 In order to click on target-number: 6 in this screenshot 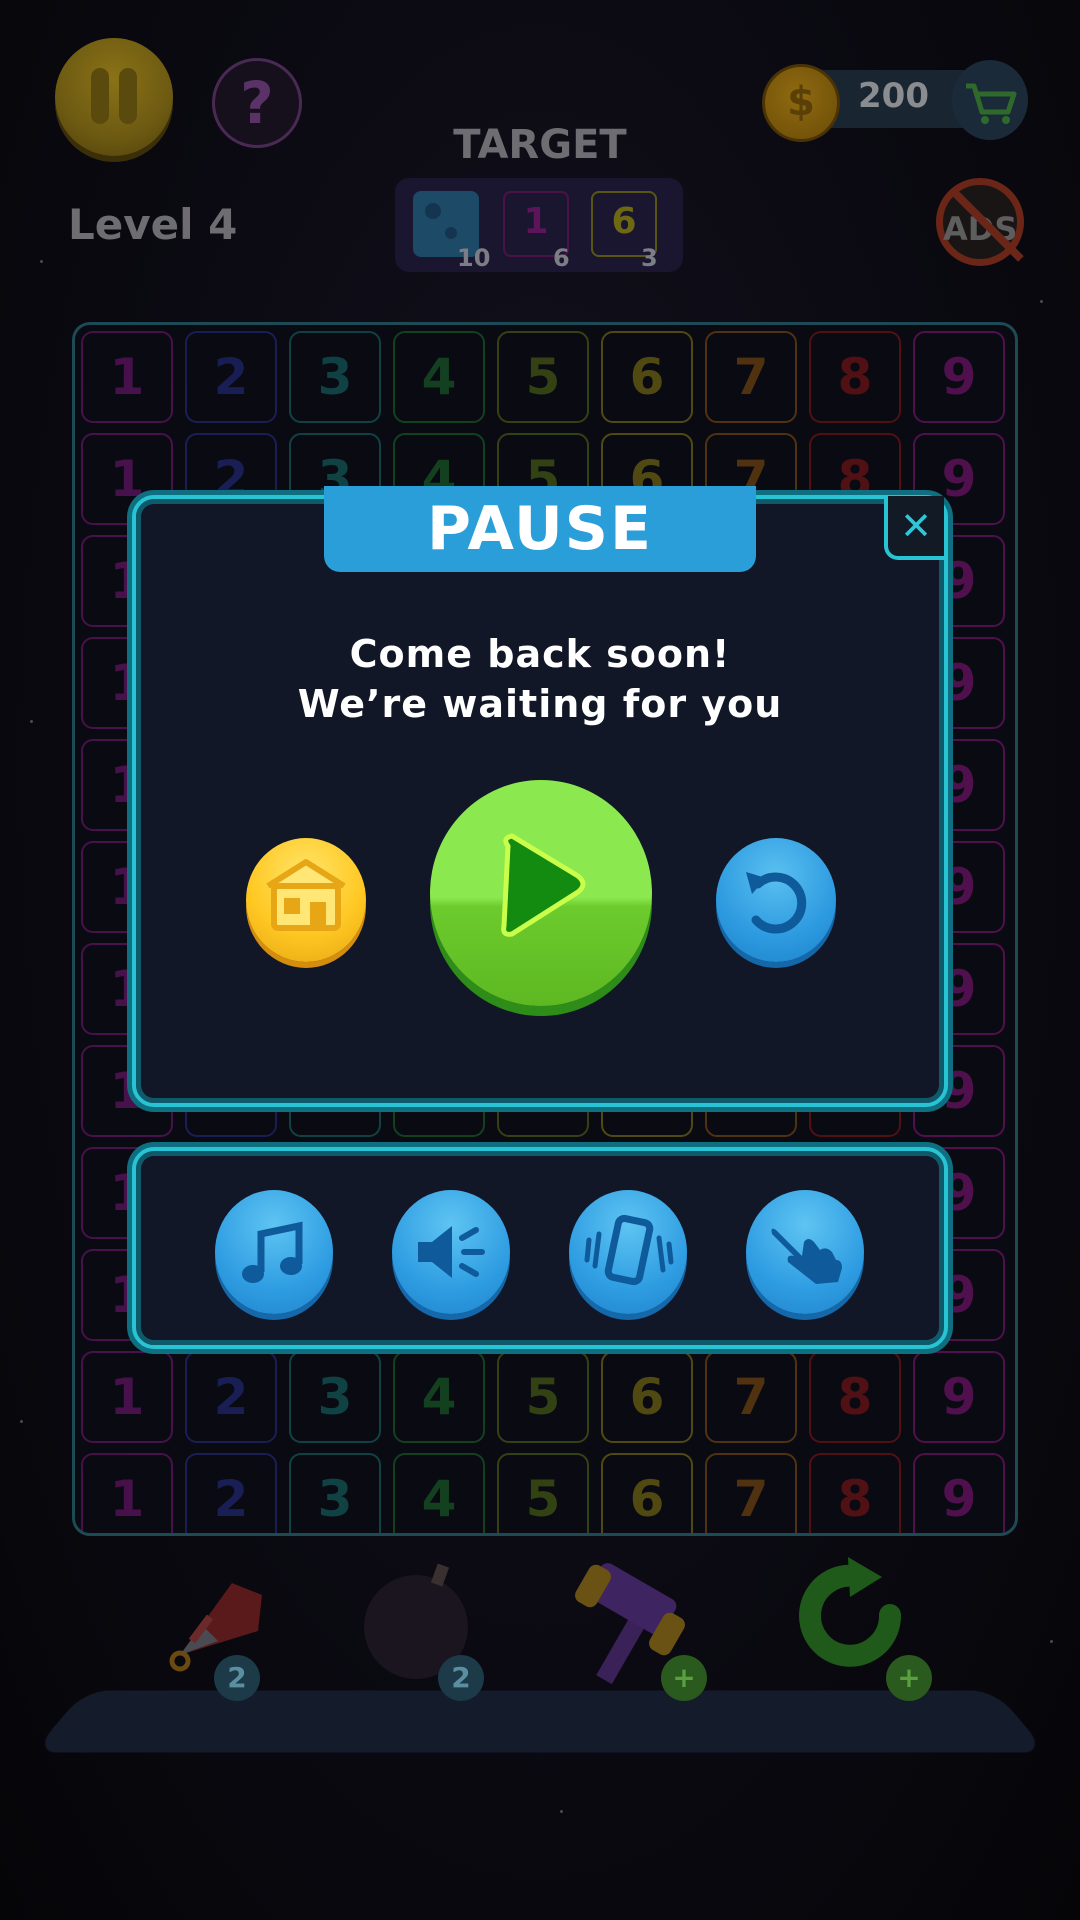, I will do `click(624, 221)`.